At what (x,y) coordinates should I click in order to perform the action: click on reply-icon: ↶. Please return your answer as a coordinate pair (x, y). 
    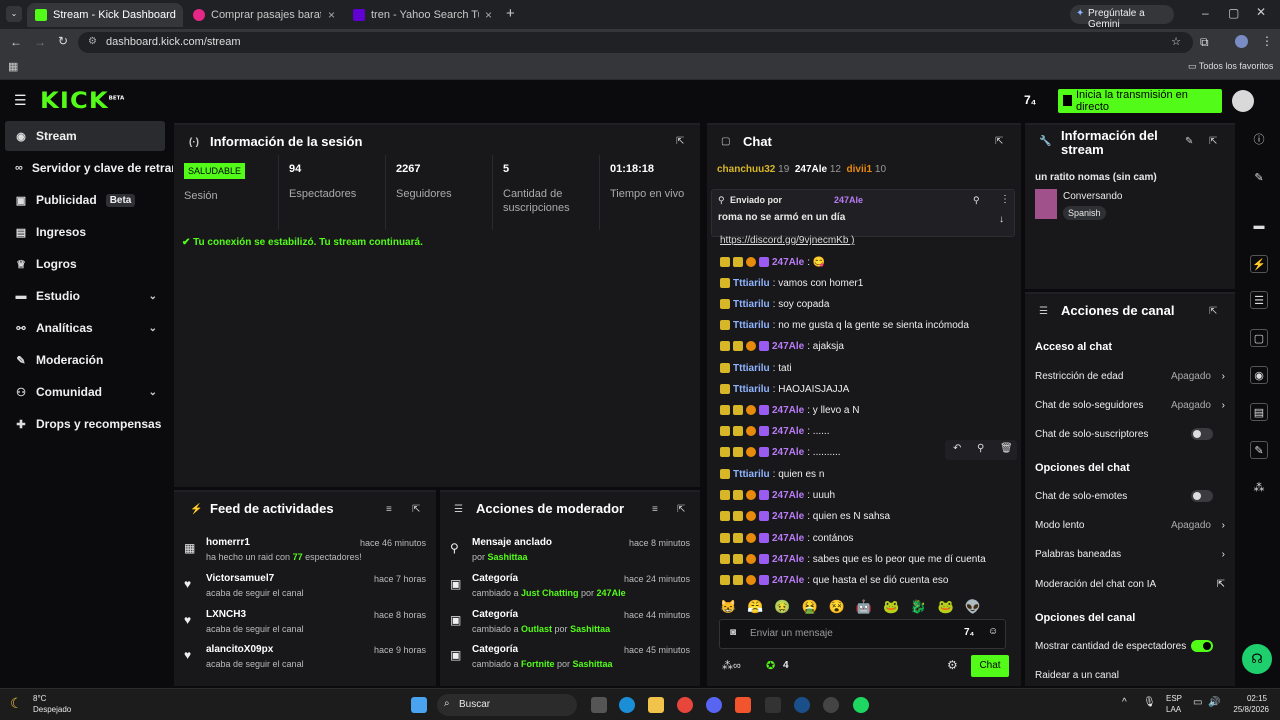
    Looking at the image, I should click on (957, 448).